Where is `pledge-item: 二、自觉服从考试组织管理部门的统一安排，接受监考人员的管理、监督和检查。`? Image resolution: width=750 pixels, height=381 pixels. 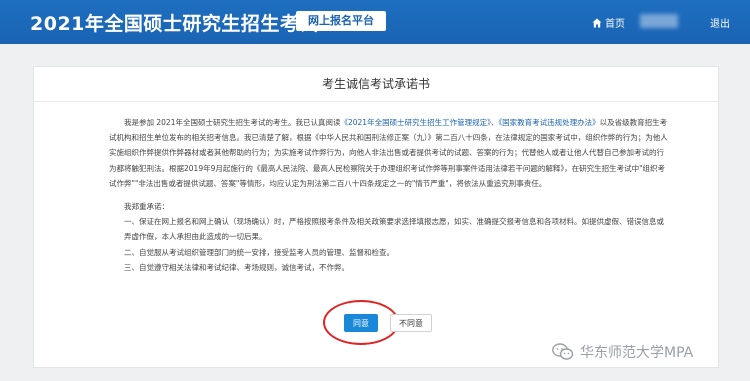
pledge-item: 二、自觉服从考试组织管理部门的统一安排，接受监考人员的管理、监督和检查。 is located at coordinates (259, 252).